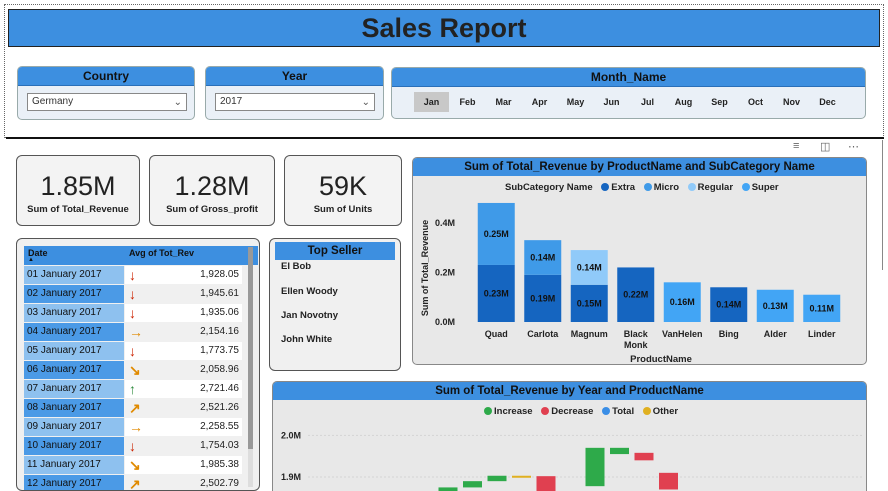 The width and height of the screenshot is (888, 491). Describe the element at coordinates (589, 334) in the screenshot. I see `x-tick-label: Magnum` at that location.